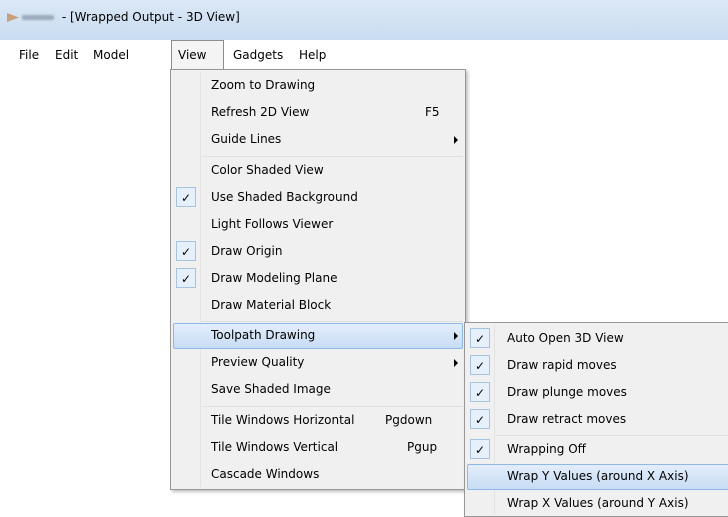  I want to click on menu-item-label: Cascade Windows, so click(265, 474).